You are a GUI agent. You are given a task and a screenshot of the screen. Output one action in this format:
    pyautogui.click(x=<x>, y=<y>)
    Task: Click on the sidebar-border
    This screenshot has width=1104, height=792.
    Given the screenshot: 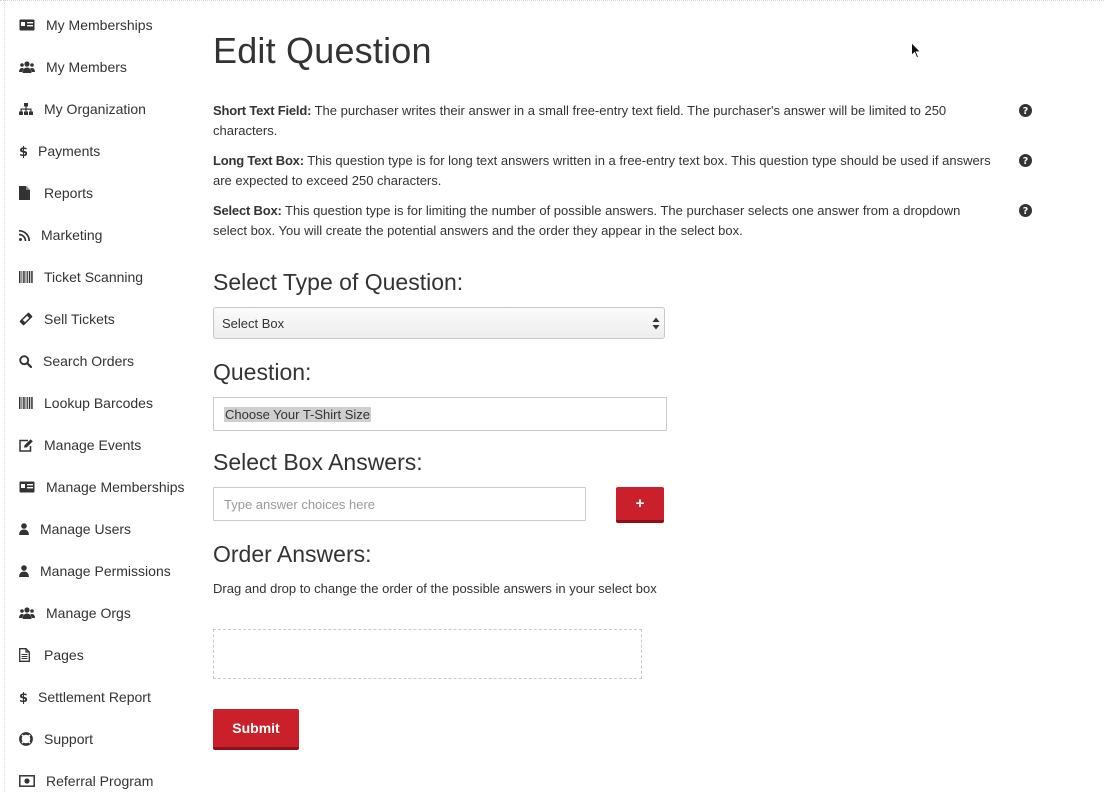 What is the action you would take?
    pyautogui.click(x=4, y=396)
    